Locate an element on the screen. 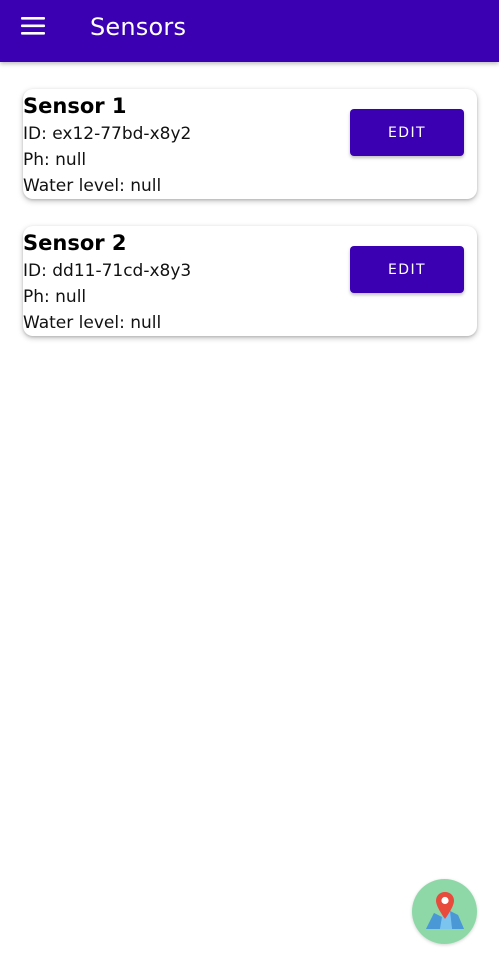 This screenshot has width=499, height=966. sensor-id: ID: ex12-77bd-x8y2 is located at coordinates (107, 134).